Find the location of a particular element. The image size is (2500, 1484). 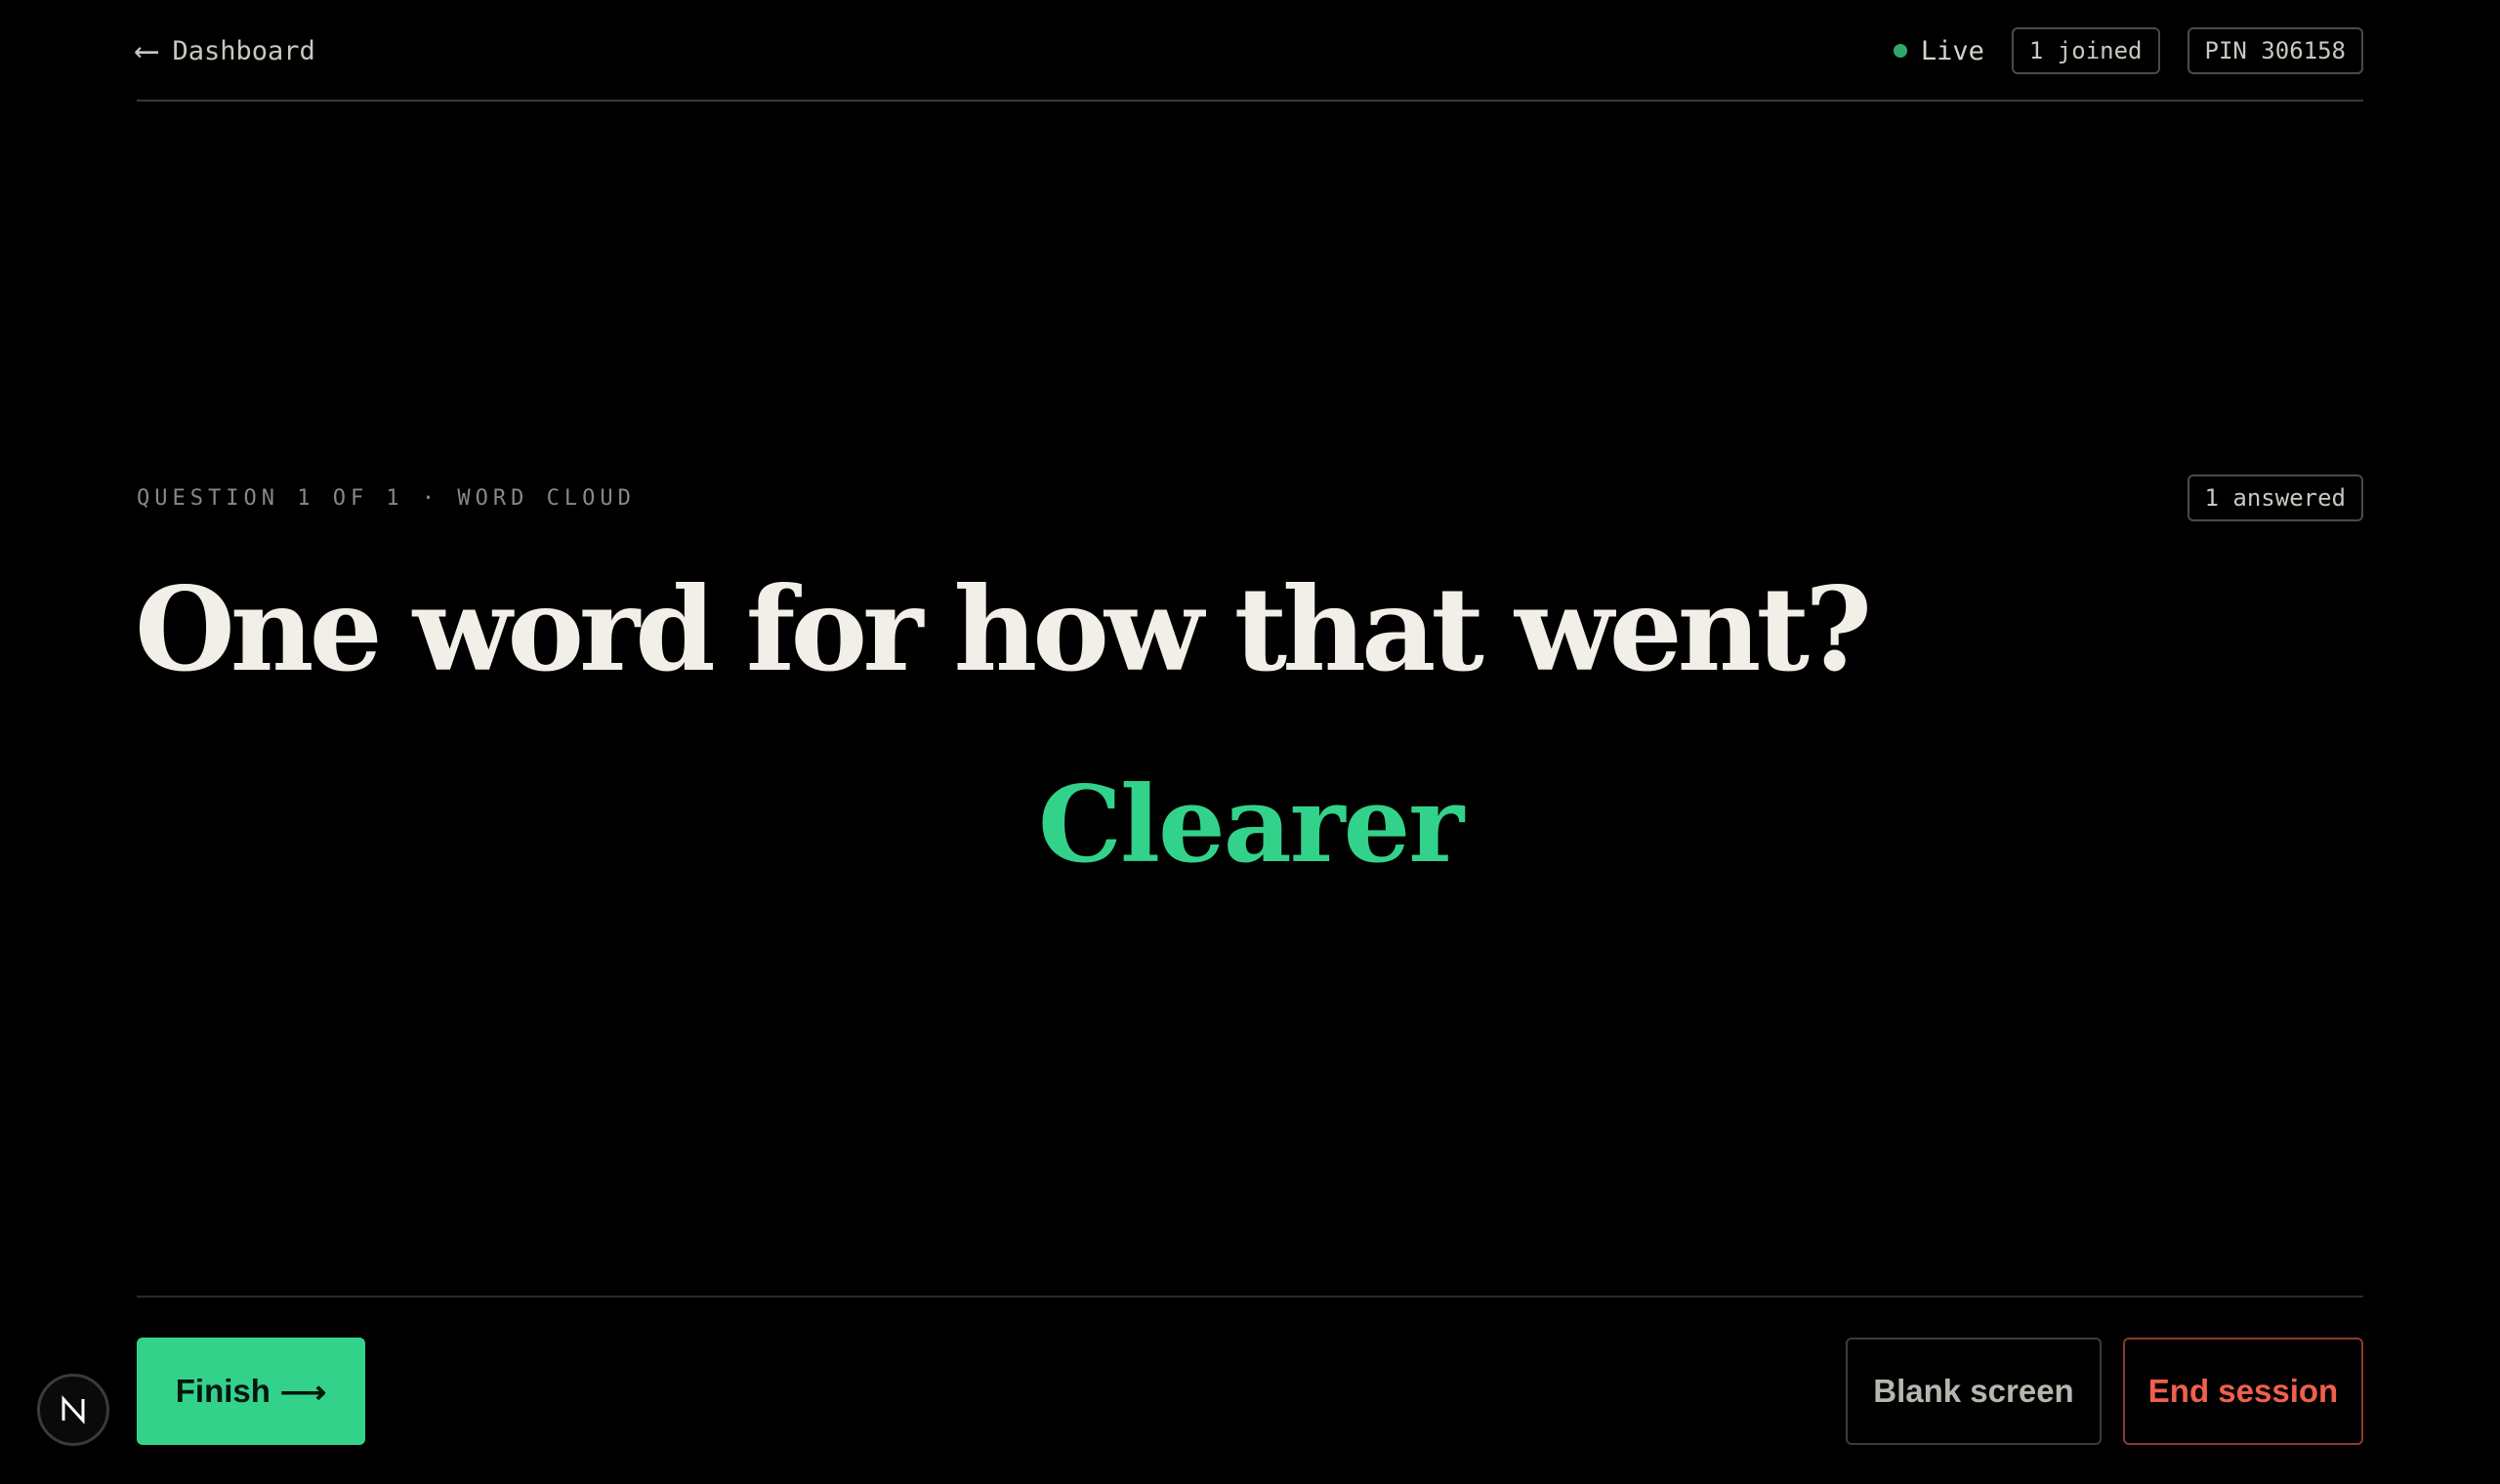

n-logo-glyph is located at coordinates (73, 1410).